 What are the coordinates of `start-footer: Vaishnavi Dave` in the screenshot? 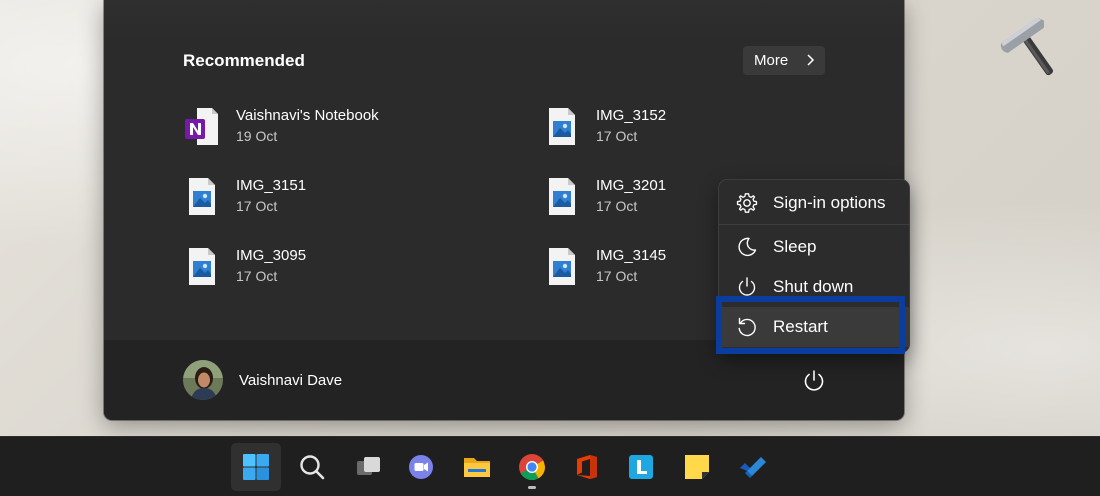 It's located at (504, 380).